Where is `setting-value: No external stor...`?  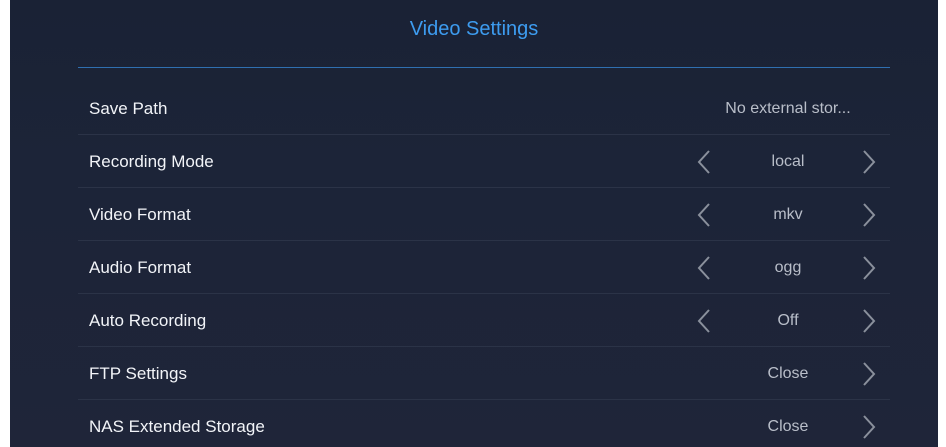
setting-value: No external stor... is located at coordinates (788, 108).